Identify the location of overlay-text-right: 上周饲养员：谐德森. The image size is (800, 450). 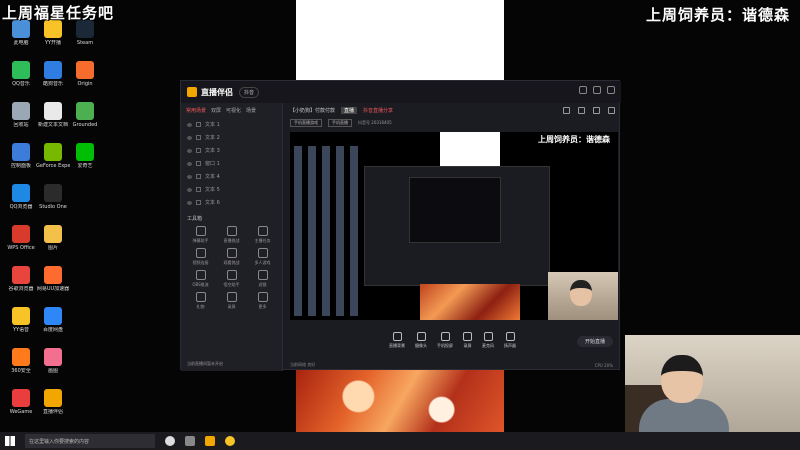
(717, 15).